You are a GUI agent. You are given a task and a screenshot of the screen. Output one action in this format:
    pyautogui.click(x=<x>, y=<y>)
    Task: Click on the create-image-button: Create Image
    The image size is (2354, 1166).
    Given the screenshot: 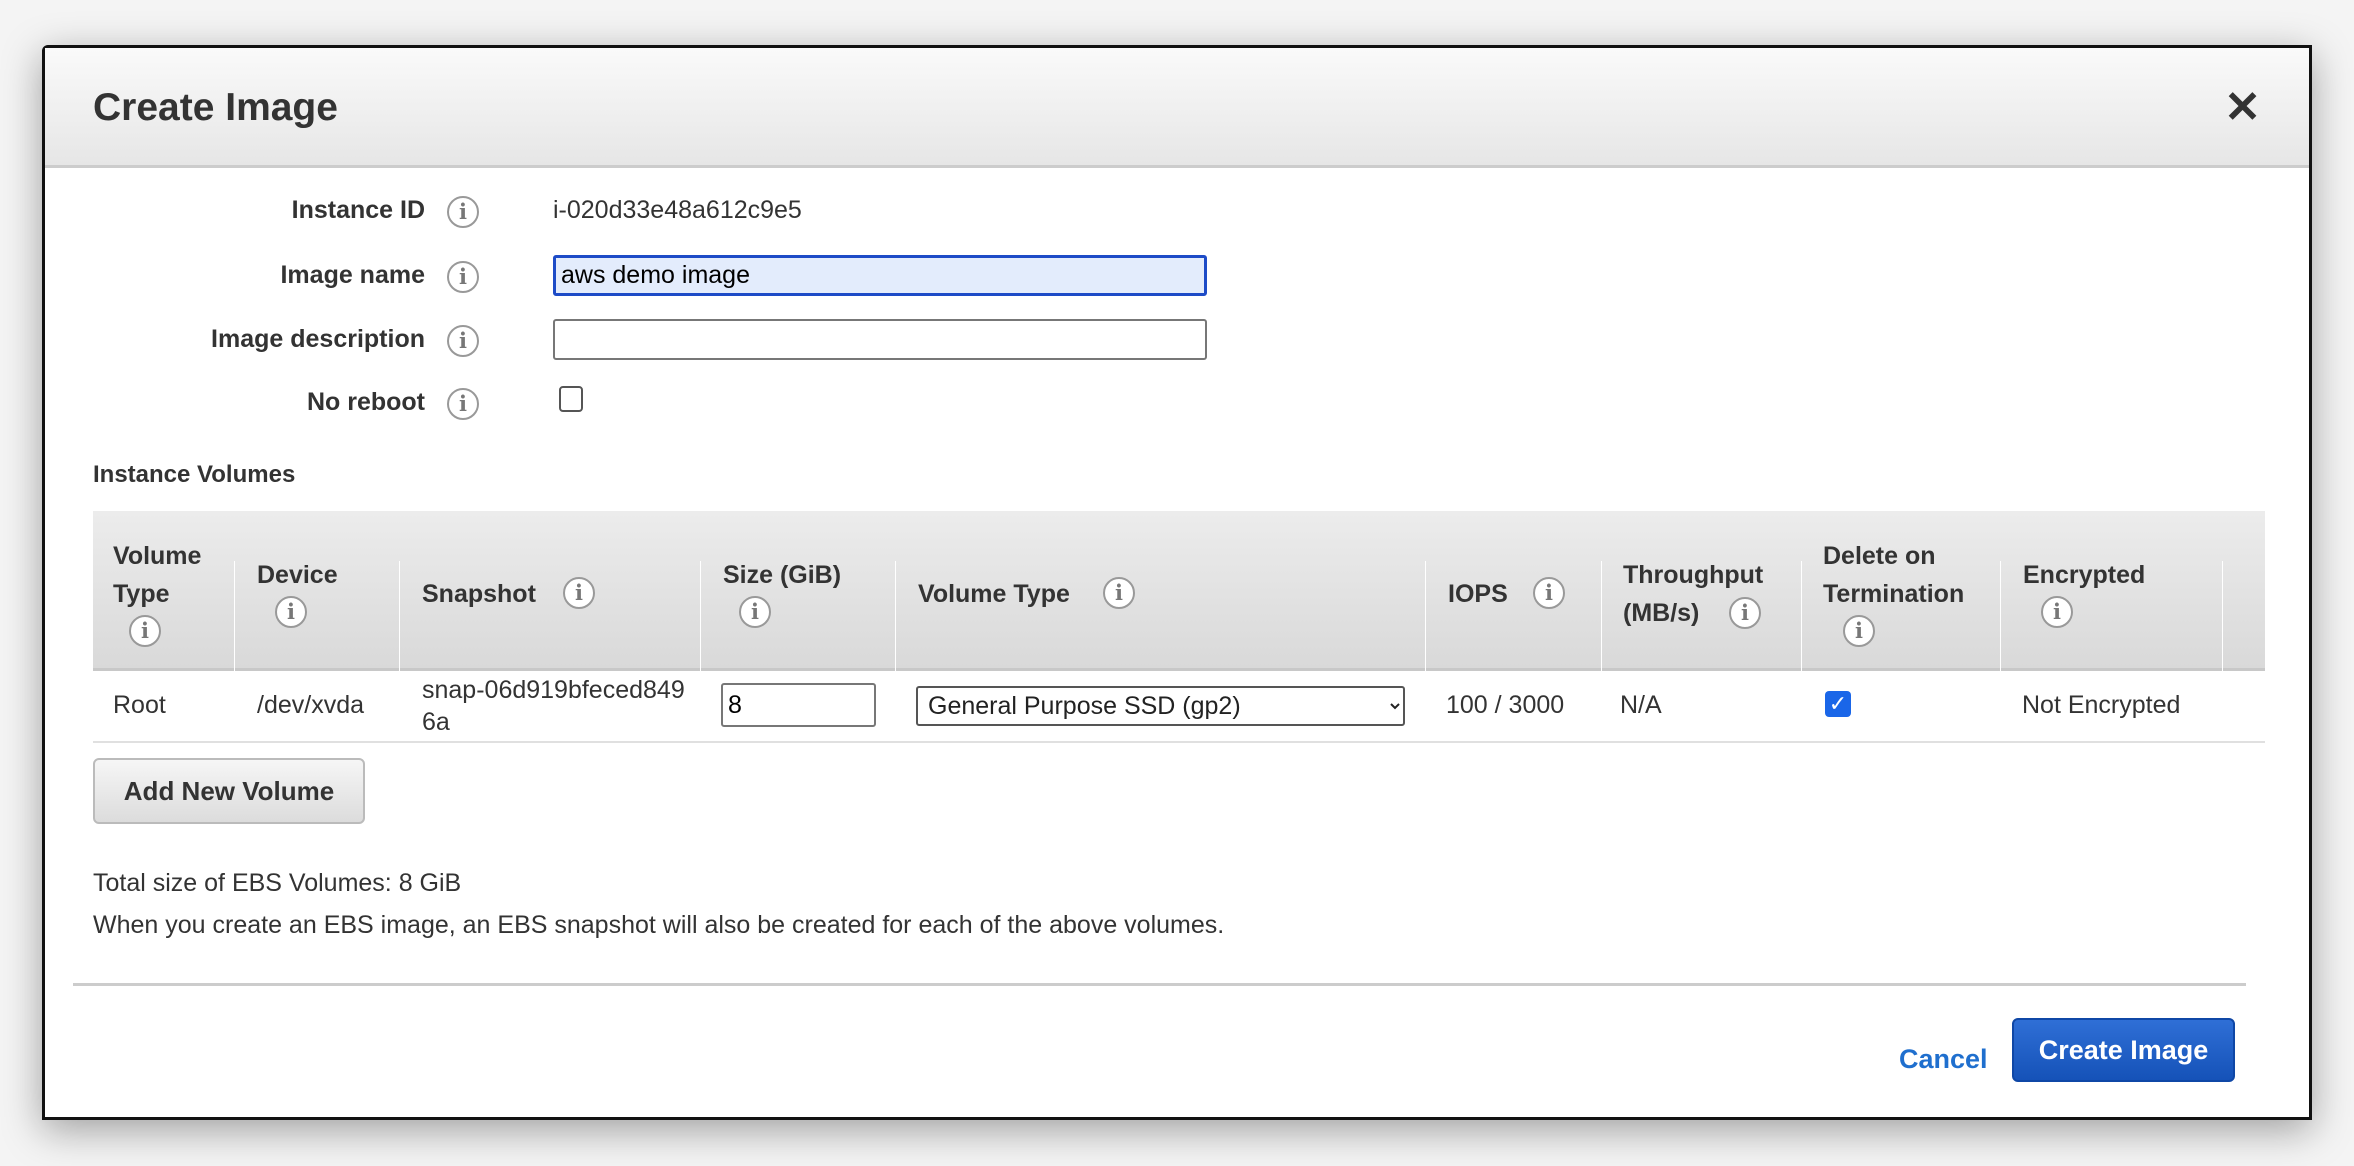 What is the action you would take?
    pyautogui.click(x=2123, y=1050)
    